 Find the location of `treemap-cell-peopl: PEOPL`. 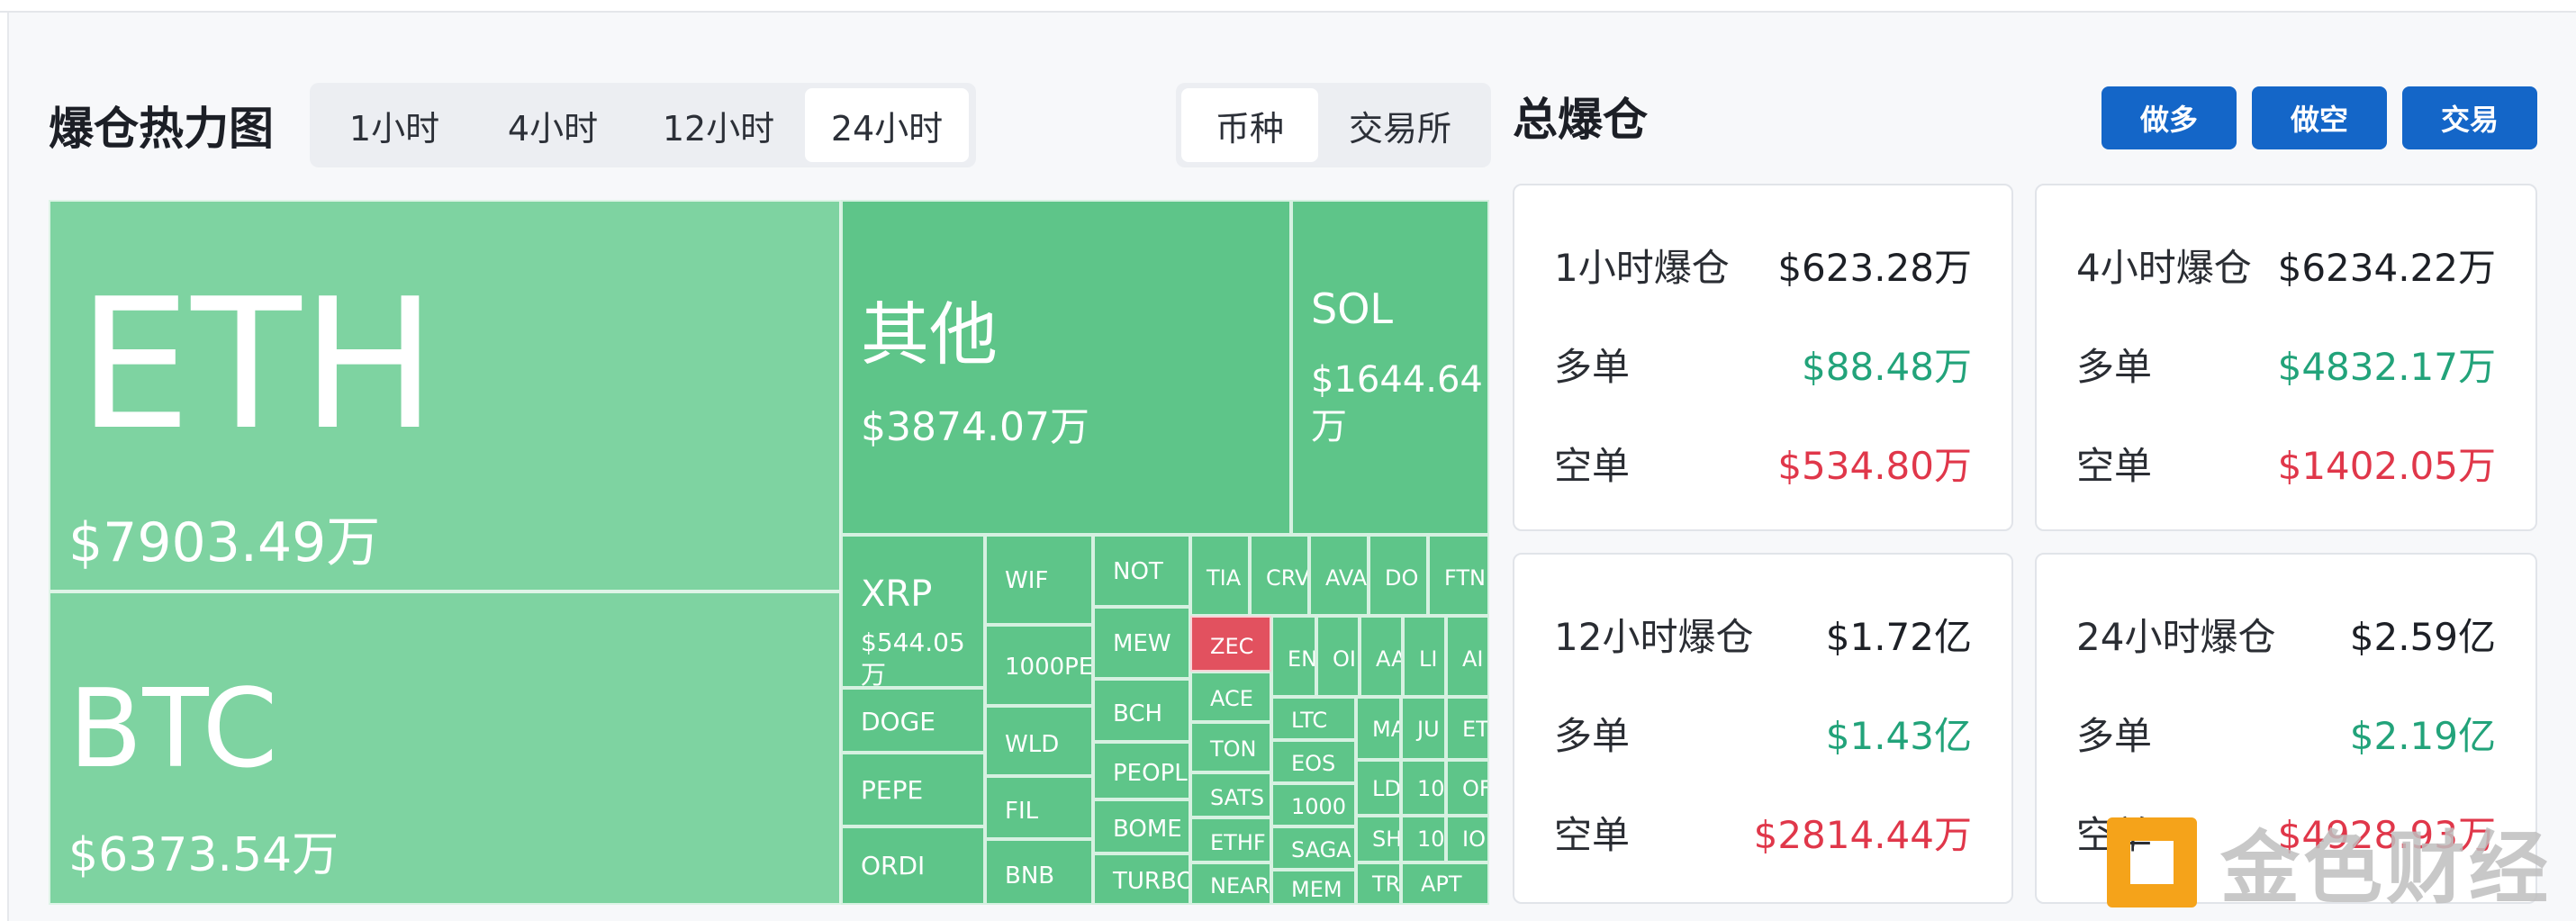

treemap-cell-peopl: PEOPL is located at coordinates (1141, 770).